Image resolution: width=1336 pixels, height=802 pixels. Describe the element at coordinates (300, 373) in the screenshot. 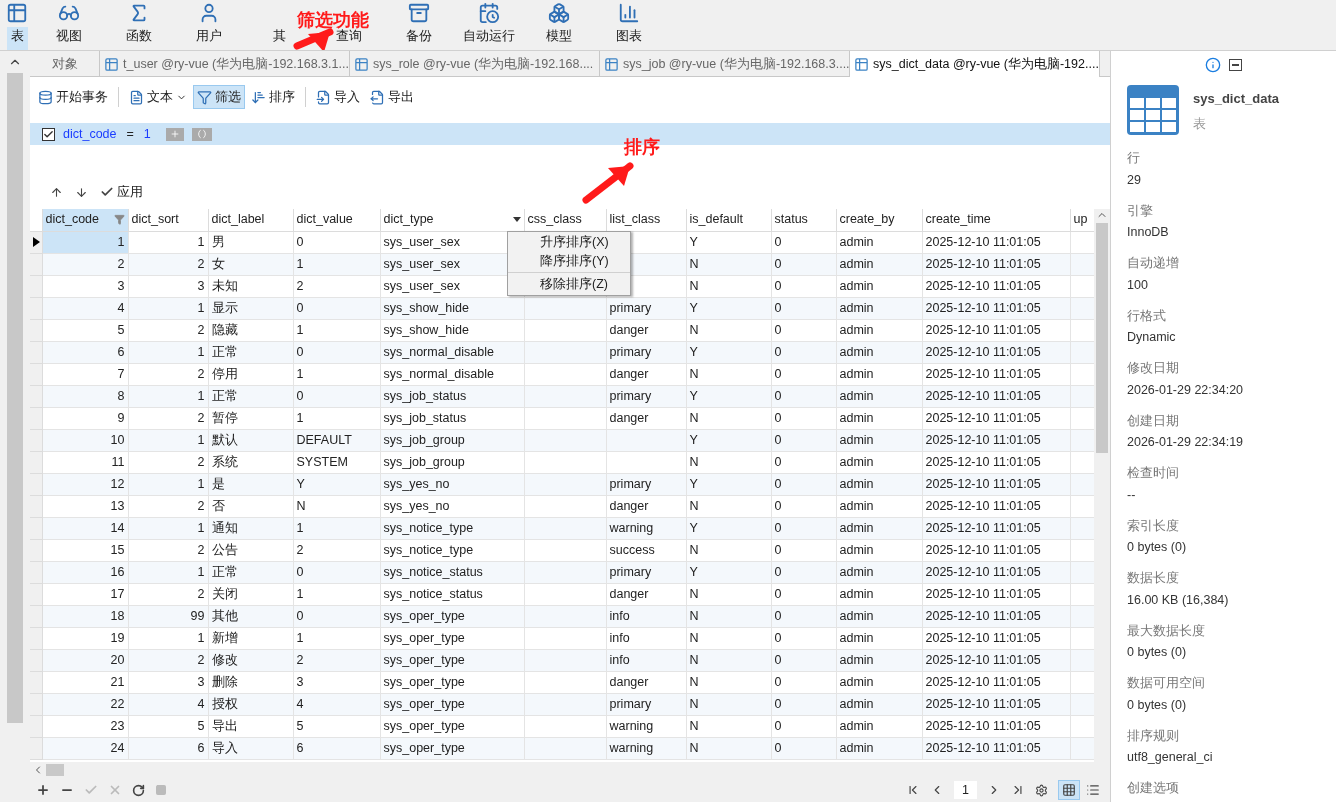

I see `table-cell: 1` at that location.